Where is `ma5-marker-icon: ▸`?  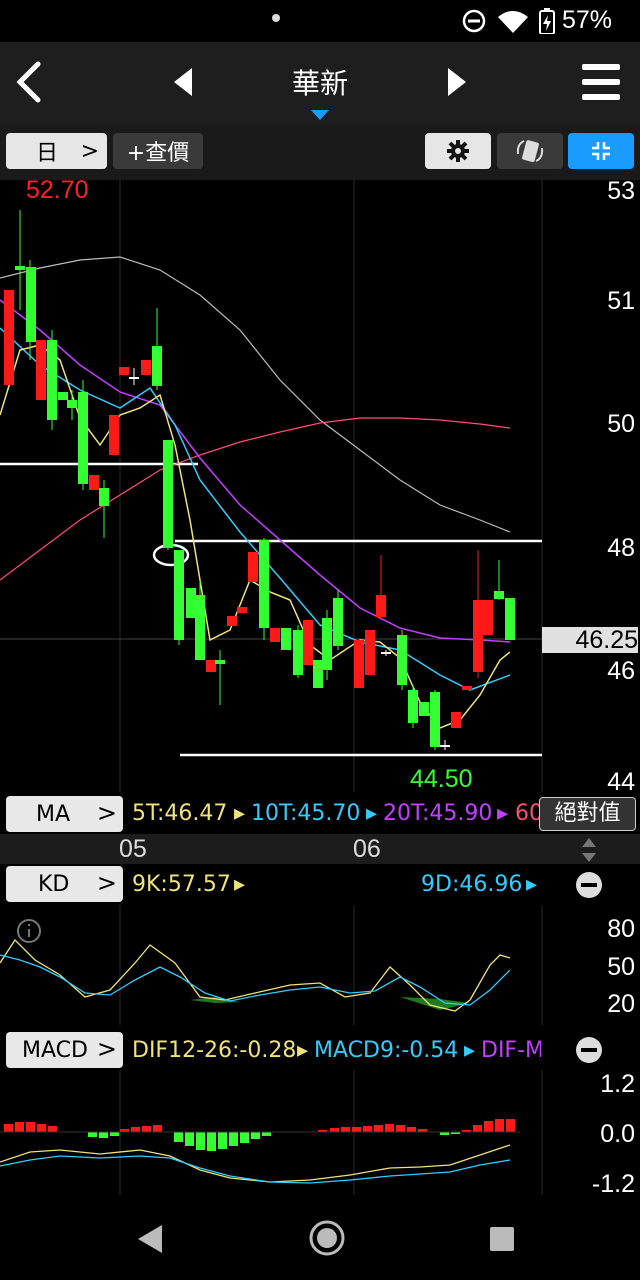
ma5-marker-icon: ▸ is located at coordinates (240, 813).